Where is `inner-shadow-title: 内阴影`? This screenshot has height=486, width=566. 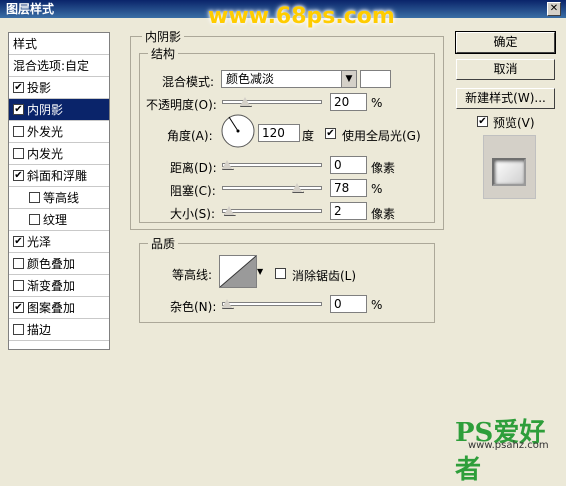
inner-shadow-title: 内阴影 is located at coordinates (163, 36).